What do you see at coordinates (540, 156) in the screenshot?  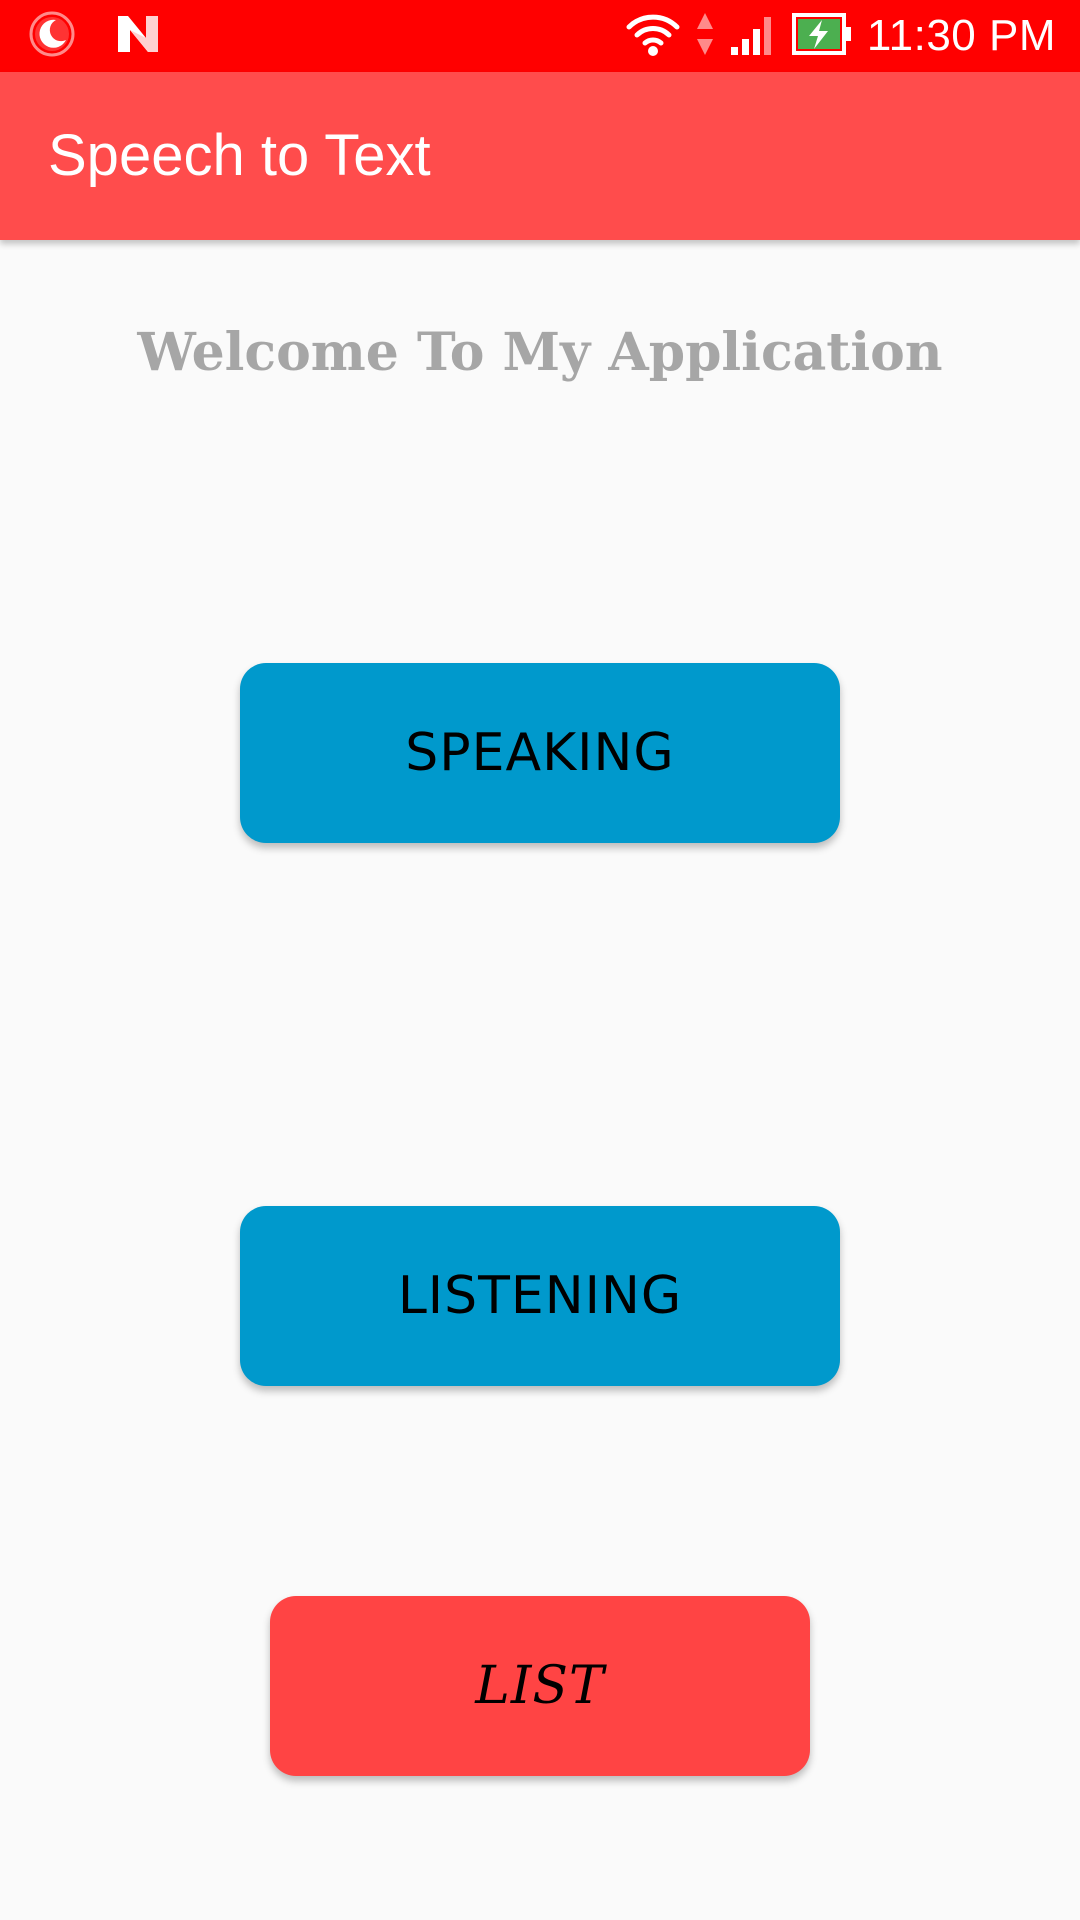 I see `app-bar: Speech to Text` at bounding box center [540, 156].